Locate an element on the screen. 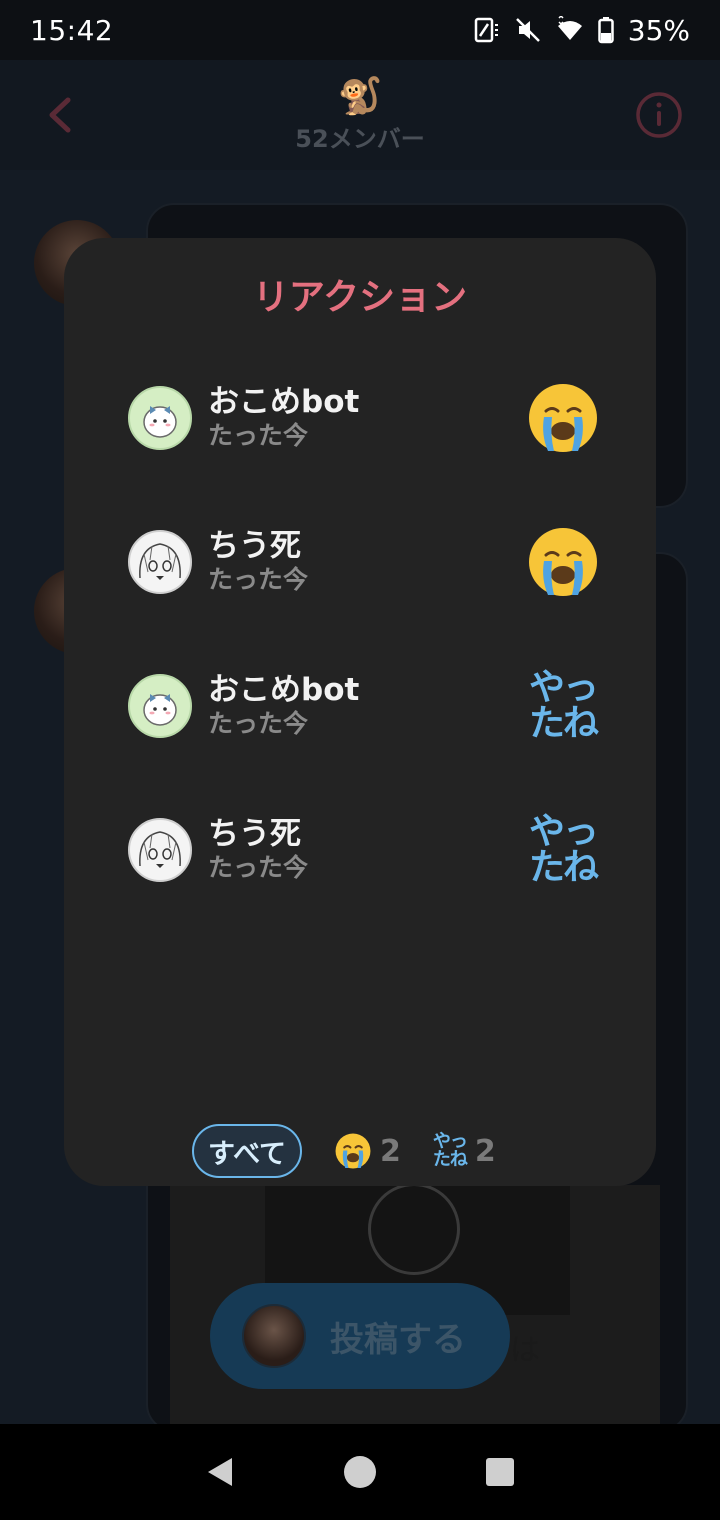 This screenshot has width=720, height=1520. post-button: 投稿する is located at coordinates (360, 1336).